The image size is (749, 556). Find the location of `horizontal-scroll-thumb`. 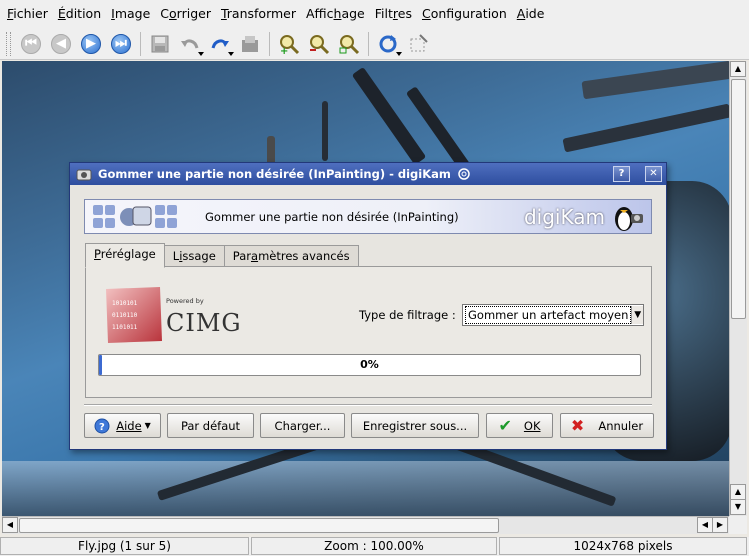

horizontal-scroll-thumb is located at coordinates (259, 525).